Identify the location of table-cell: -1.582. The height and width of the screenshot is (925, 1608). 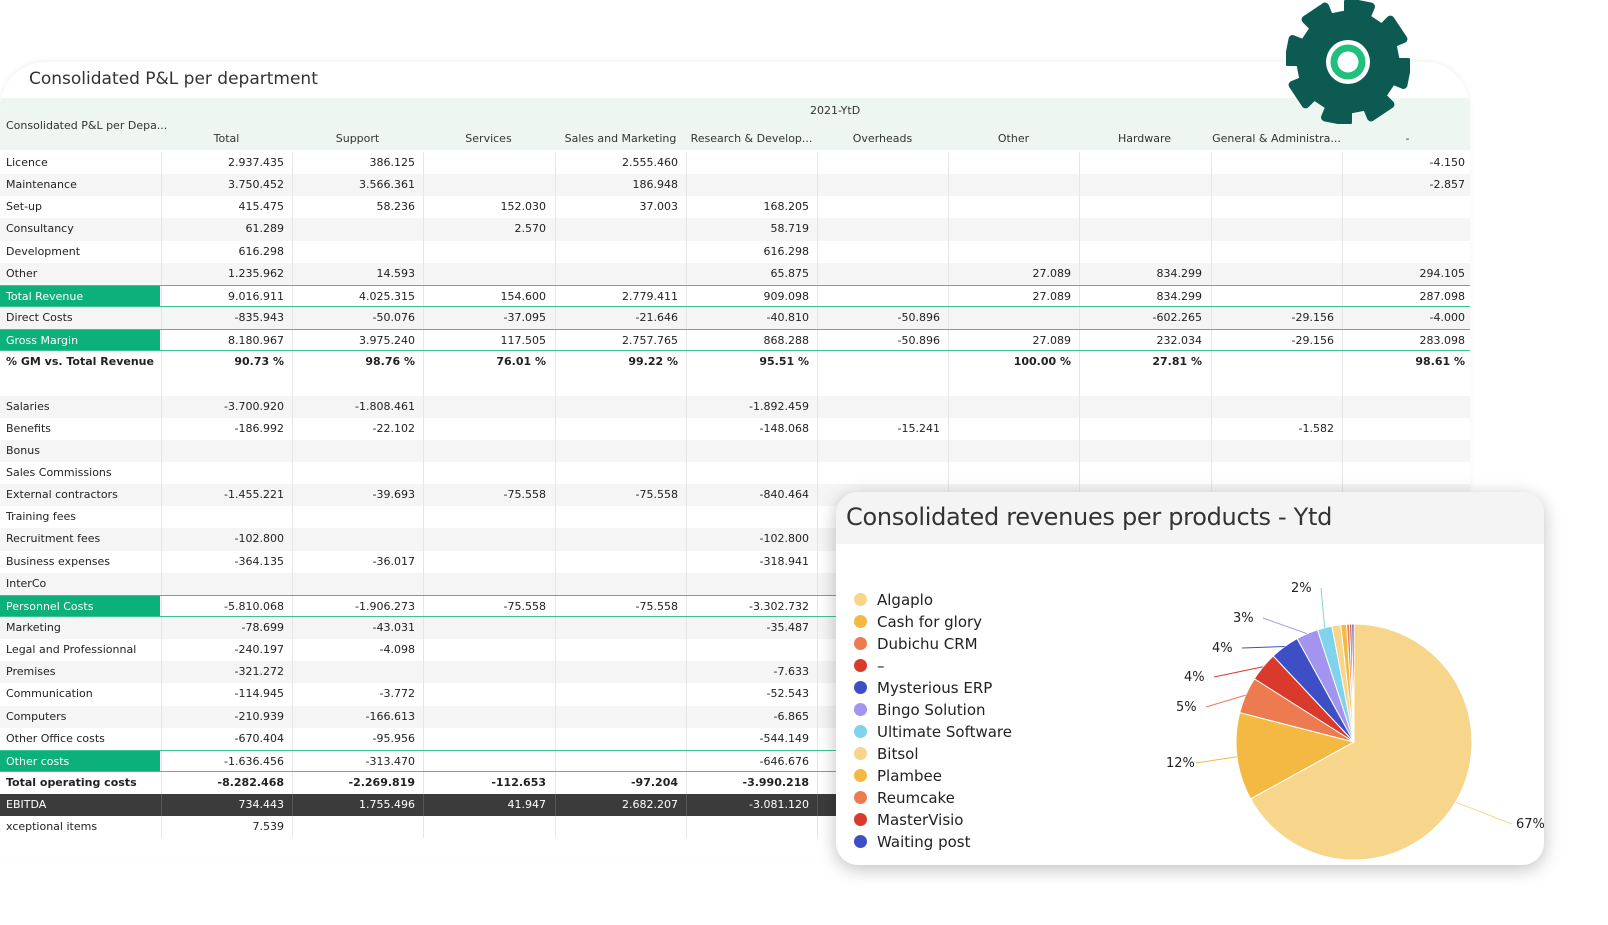
(1276, 428).